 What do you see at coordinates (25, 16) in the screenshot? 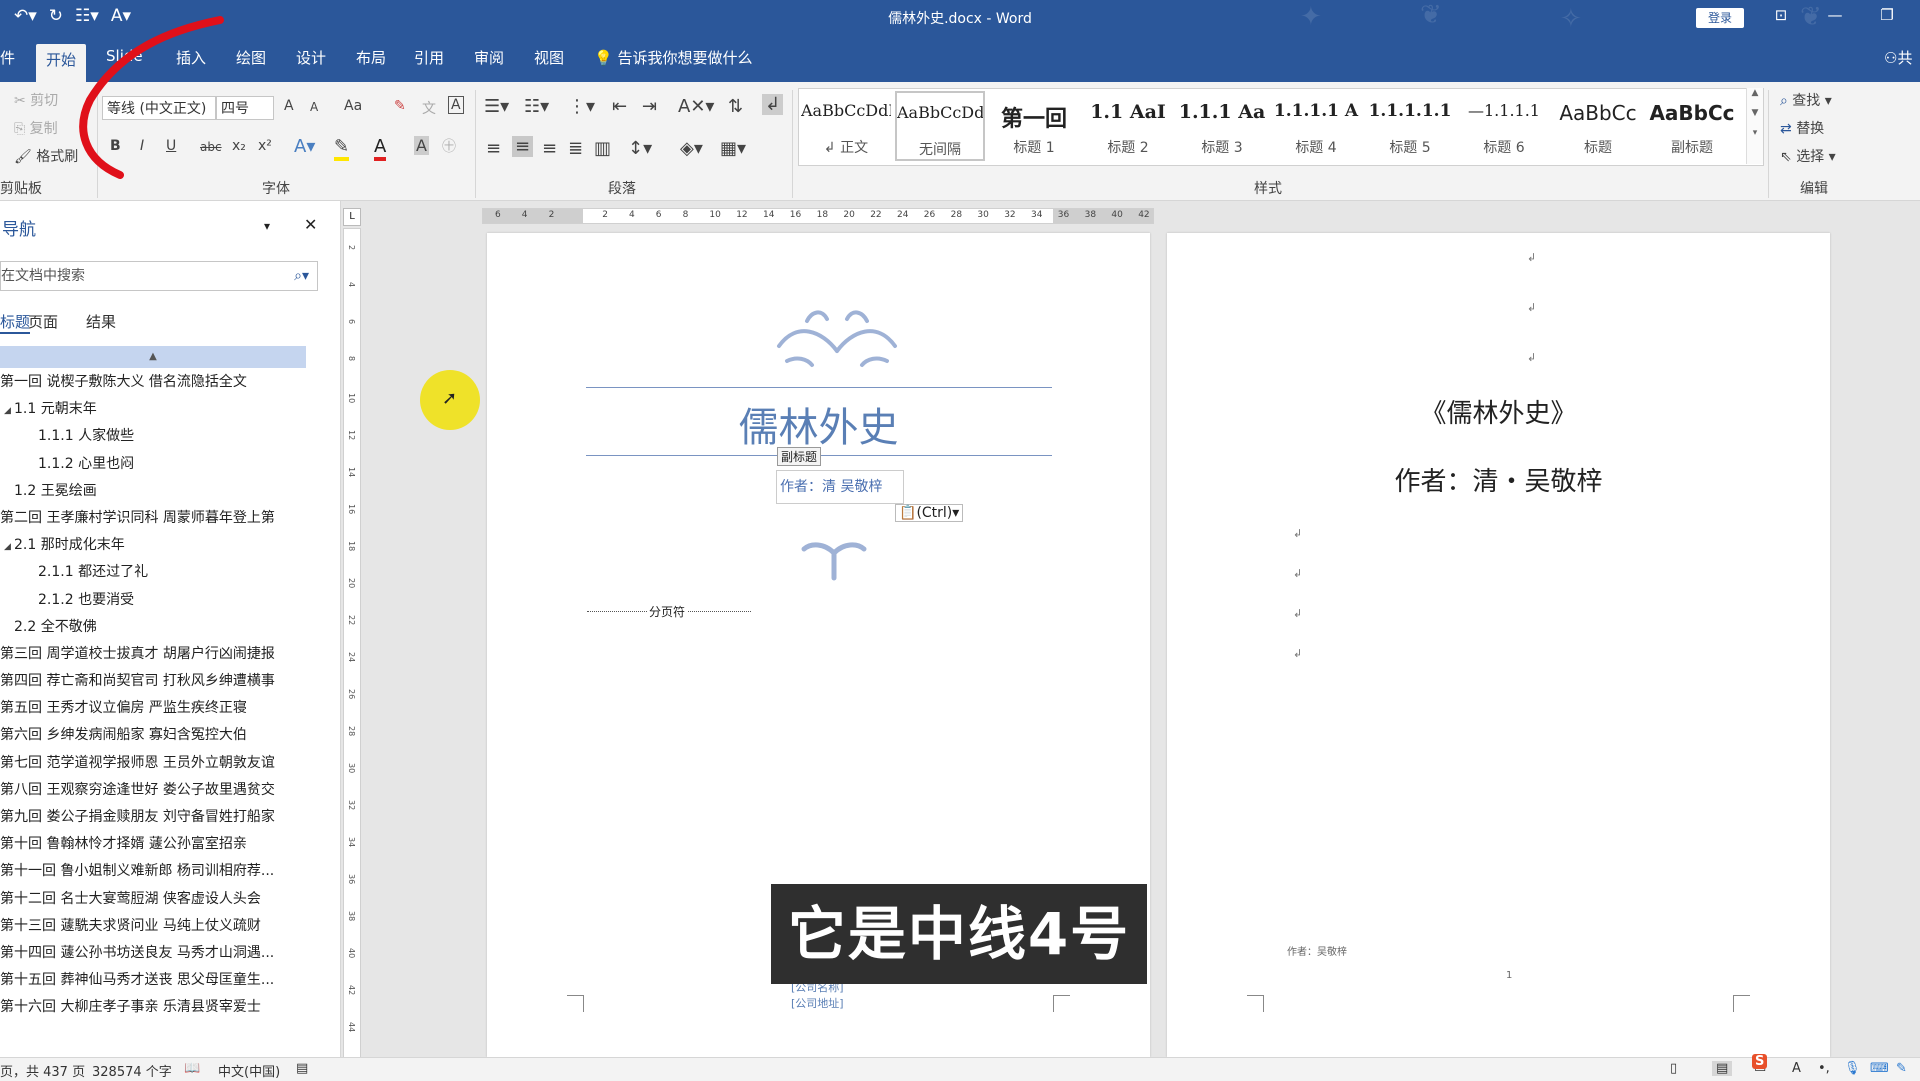
I see `undo-icon: ↶▾` at bounding box center [25, 16].